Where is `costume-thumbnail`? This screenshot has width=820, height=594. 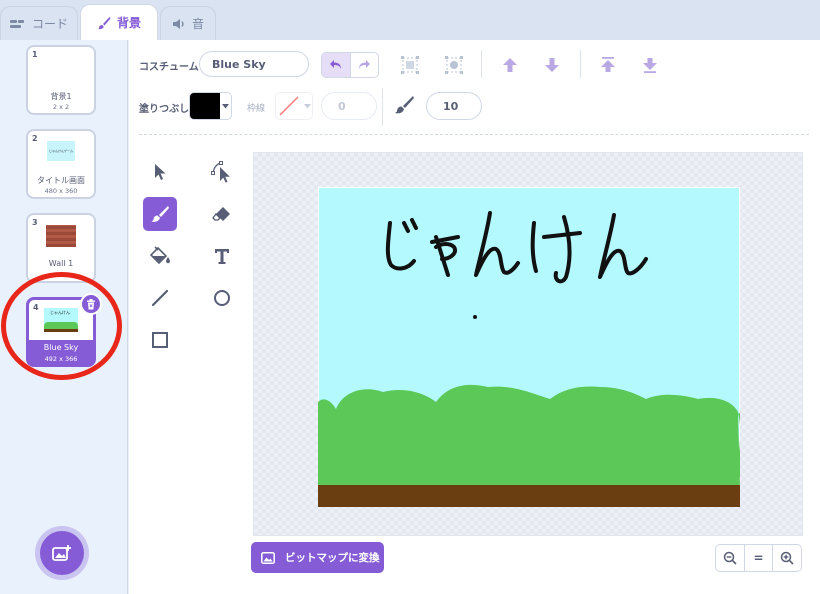 costume-thumbnail is located at coordinates (61, 236).